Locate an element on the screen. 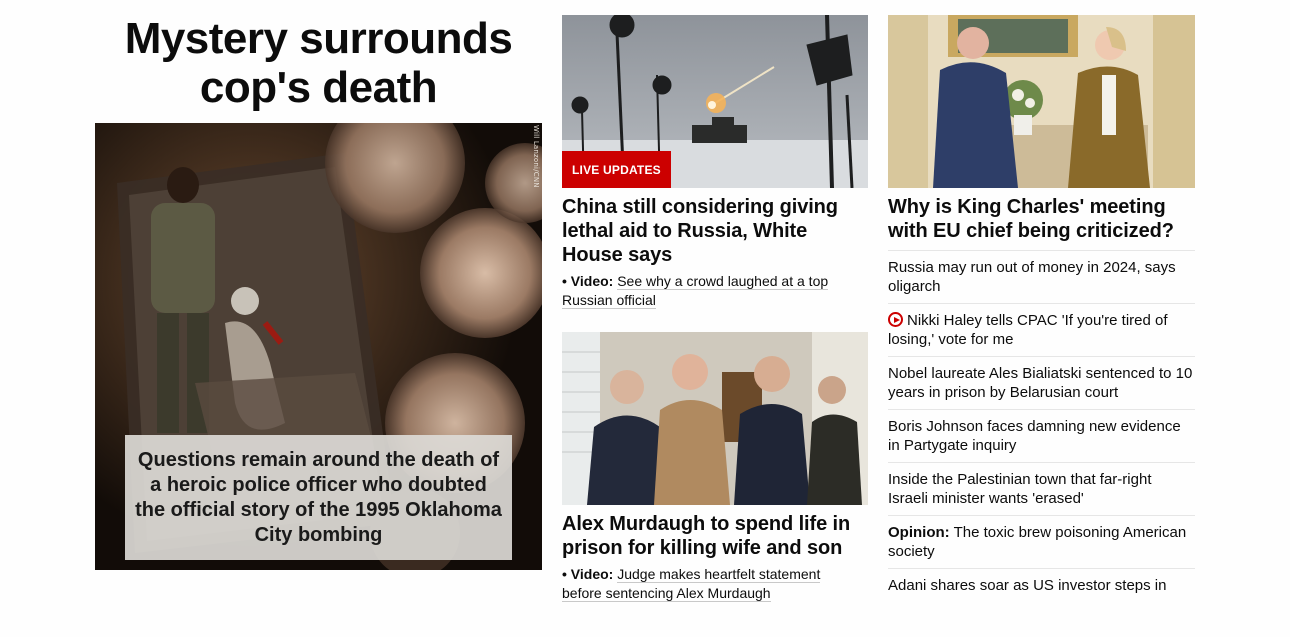 Image resolution: width=1290 pixels, height=637 pixels. courtroom-photo is located at coordinates (715, 418).